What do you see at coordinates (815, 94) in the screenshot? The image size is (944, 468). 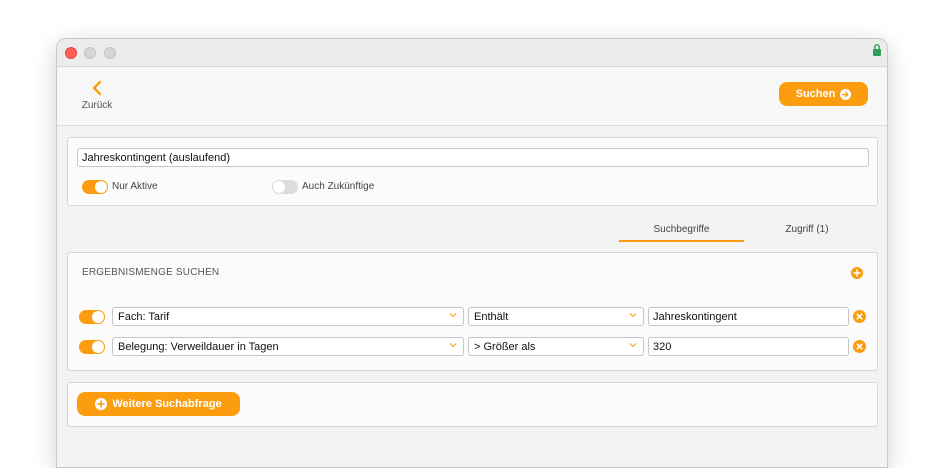 I see `search-button-label: Suchen` at bounding box center [815, 94].